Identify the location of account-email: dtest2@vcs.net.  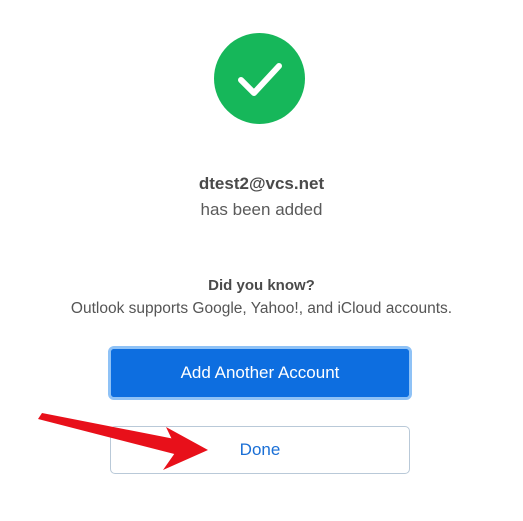
(261, 183).